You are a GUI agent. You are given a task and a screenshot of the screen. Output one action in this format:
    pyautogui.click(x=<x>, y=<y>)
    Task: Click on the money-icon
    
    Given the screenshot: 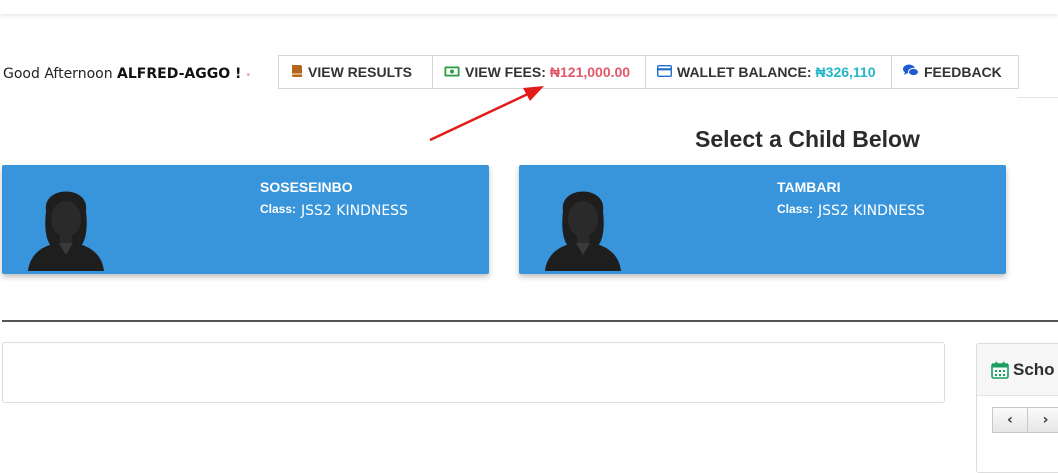 What is the action you would take?
    pyautogui.click(x=452, y=72)
    